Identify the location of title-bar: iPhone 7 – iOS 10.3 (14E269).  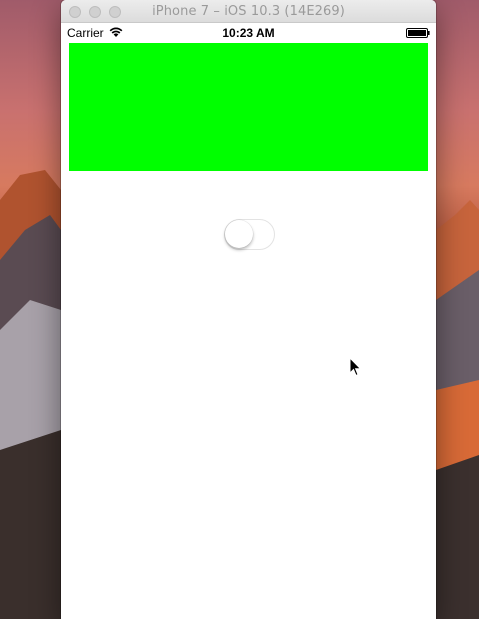
(248, 11).